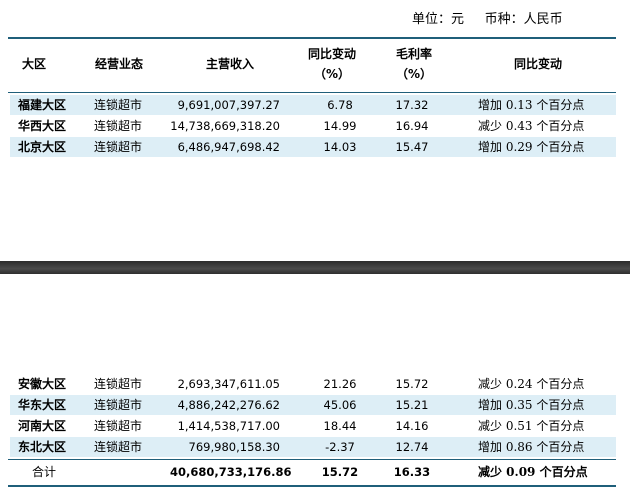  Describe the element at coordinates (228, 147) in the screenshot. I see `revenue-cell: 6,486,947,698.42` at that location.